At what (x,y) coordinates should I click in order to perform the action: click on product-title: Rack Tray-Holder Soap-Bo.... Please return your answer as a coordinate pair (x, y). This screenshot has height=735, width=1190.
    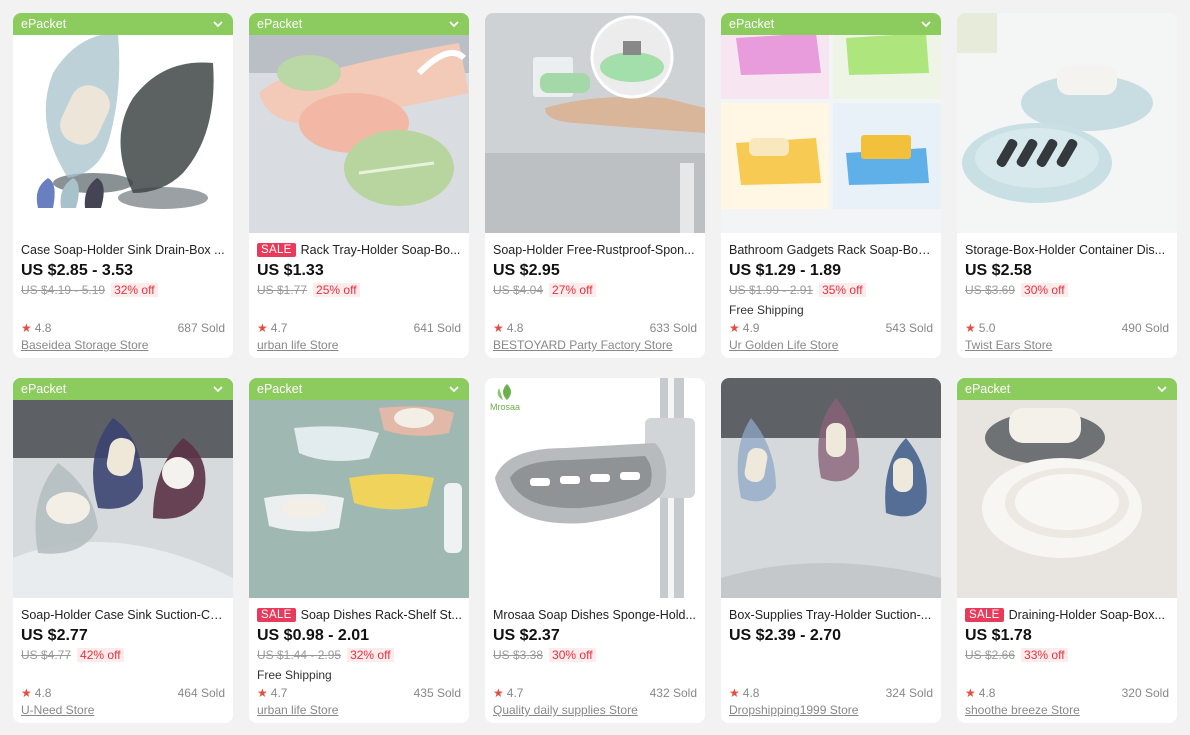
    Looking at the image, I should click on (381, 250).